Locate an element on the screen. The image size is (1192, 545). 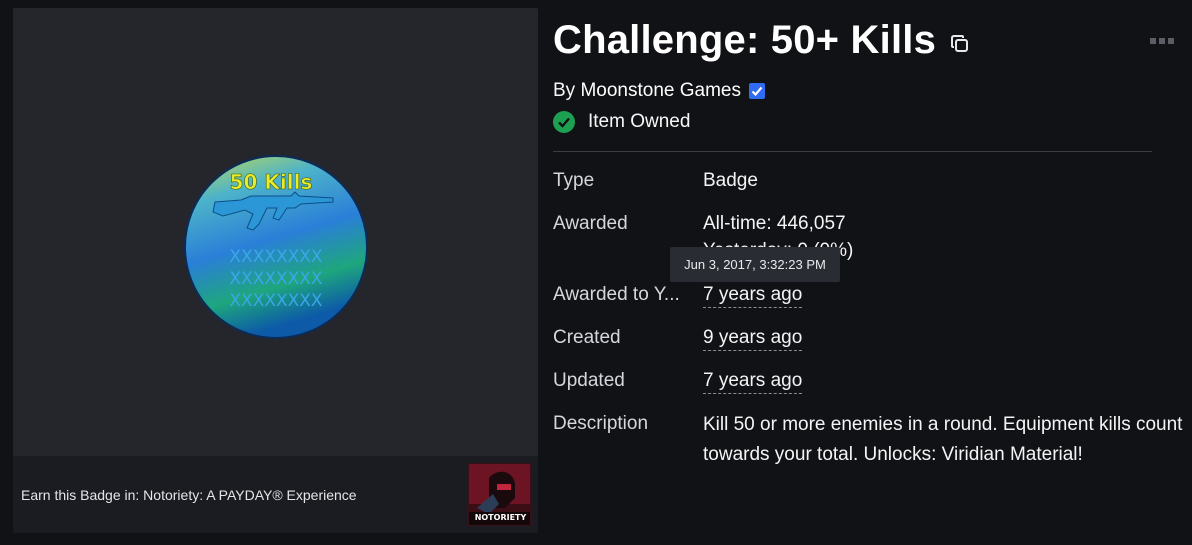
game-thumbnail: NOTORIETY is located at coordinates (499, 494).